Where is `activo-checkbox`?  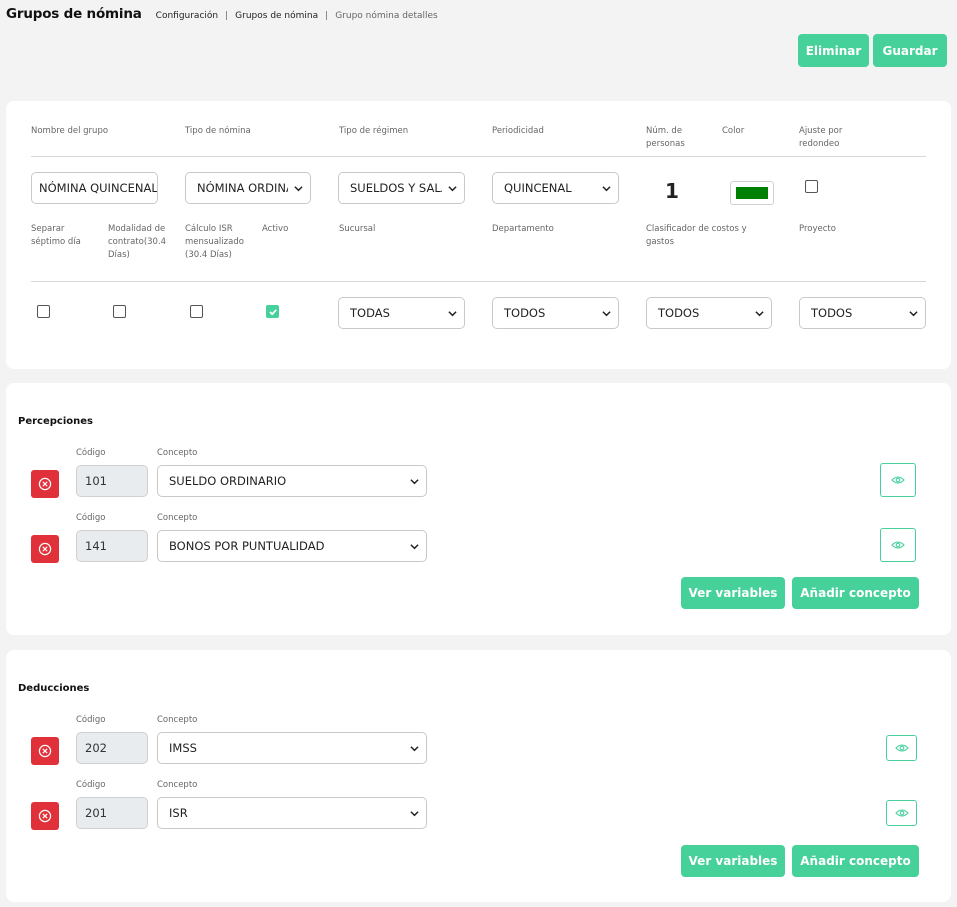
activo-checkbox is located at coordinates (272, 311).